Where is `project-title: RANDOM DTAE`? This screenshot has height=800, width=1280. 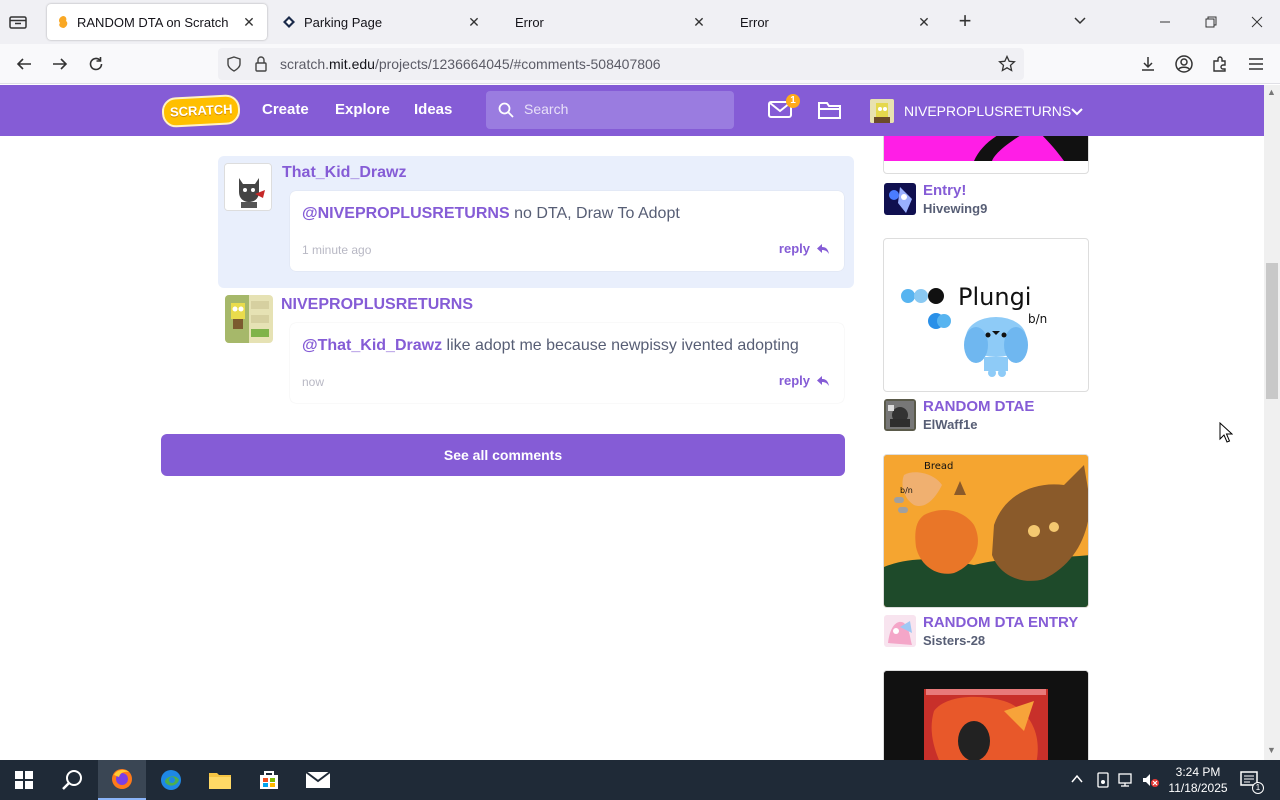 project-title: RANDOM DTAE is located at coordinates (978, 406).